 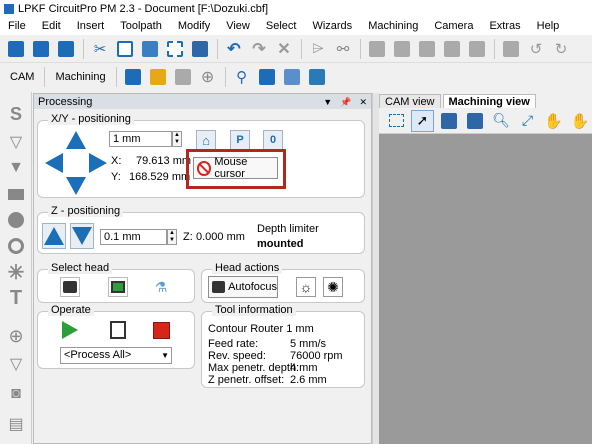 What do you see at coordinates (449, 121) in the screenshot?
I see `zoom-fit-button` at bounding box center [449, 121].